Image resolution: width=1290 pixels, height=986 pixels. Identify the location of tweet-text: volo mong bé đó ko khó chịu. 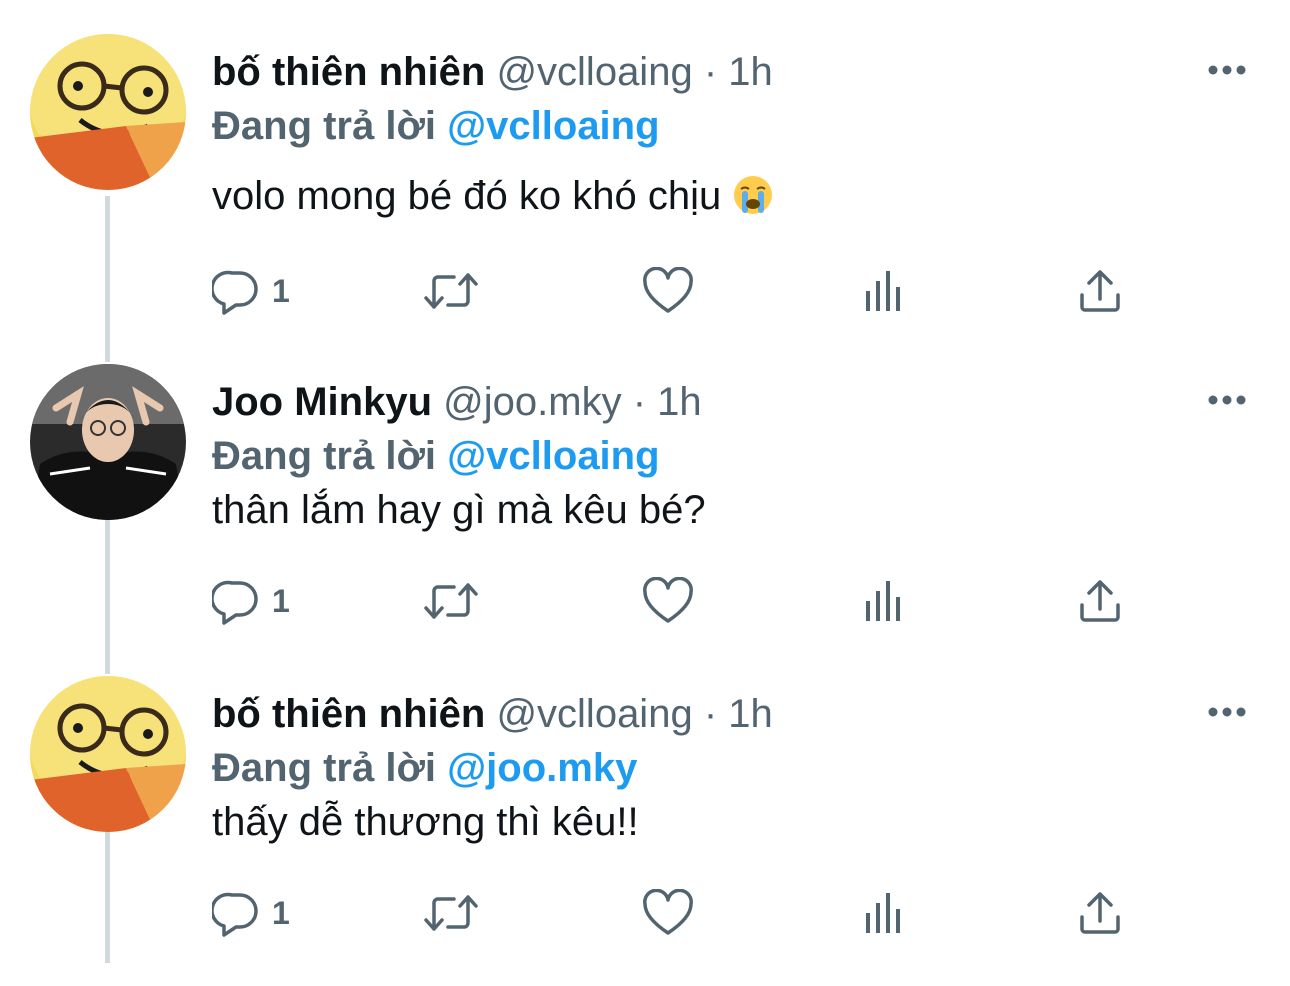
(492, 199).